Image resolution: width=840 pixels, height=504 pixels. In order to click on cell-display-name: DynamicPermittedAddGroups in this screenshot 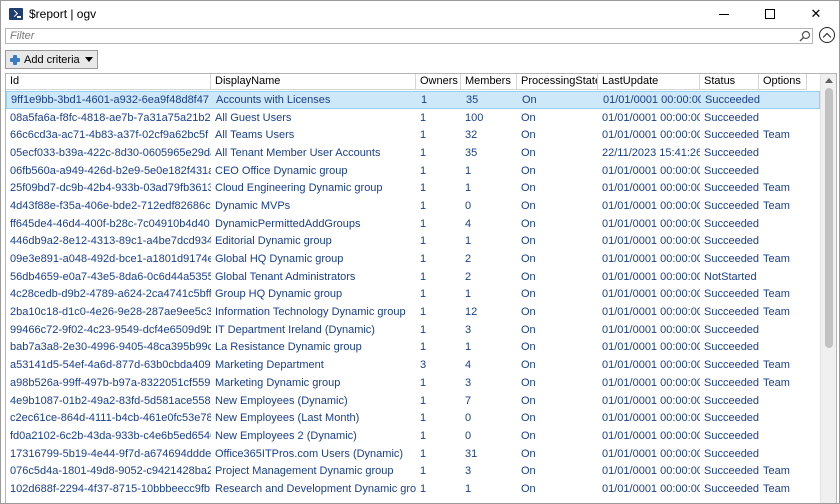, I will do `click(288, 223)`.